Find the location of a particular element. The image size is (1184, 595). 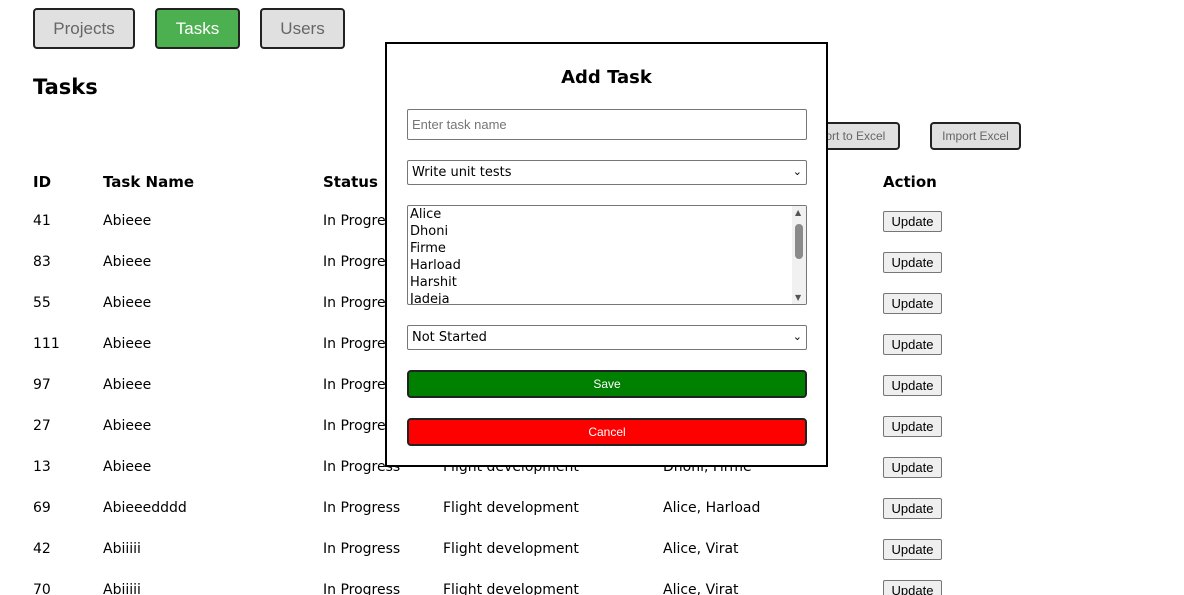

scroll-up-icon: ▲ is located at coordinates (798, 212).